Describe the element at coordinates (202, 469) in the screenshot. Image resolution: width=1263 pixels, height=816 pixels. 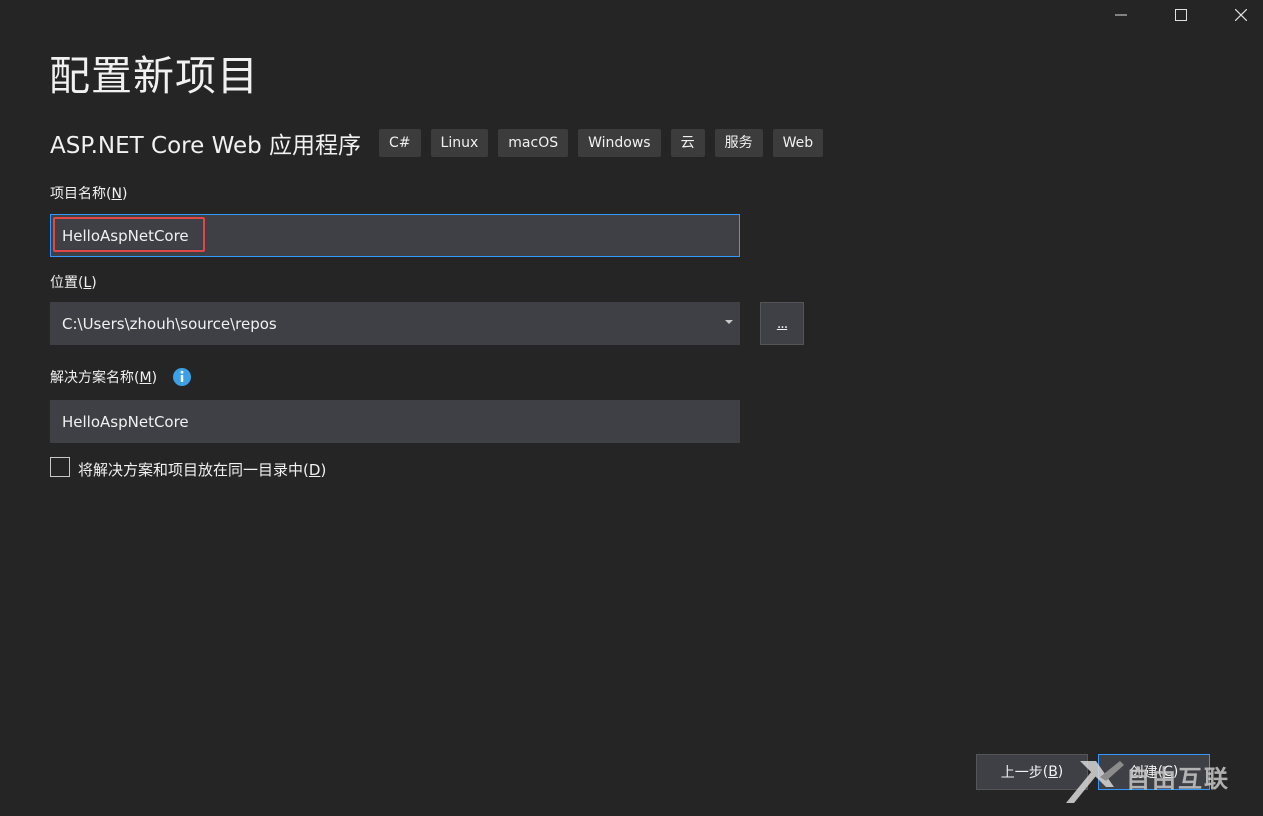
I see `same-directory-label: 将解决方案和项目放在同一目录中(D)` at that location.